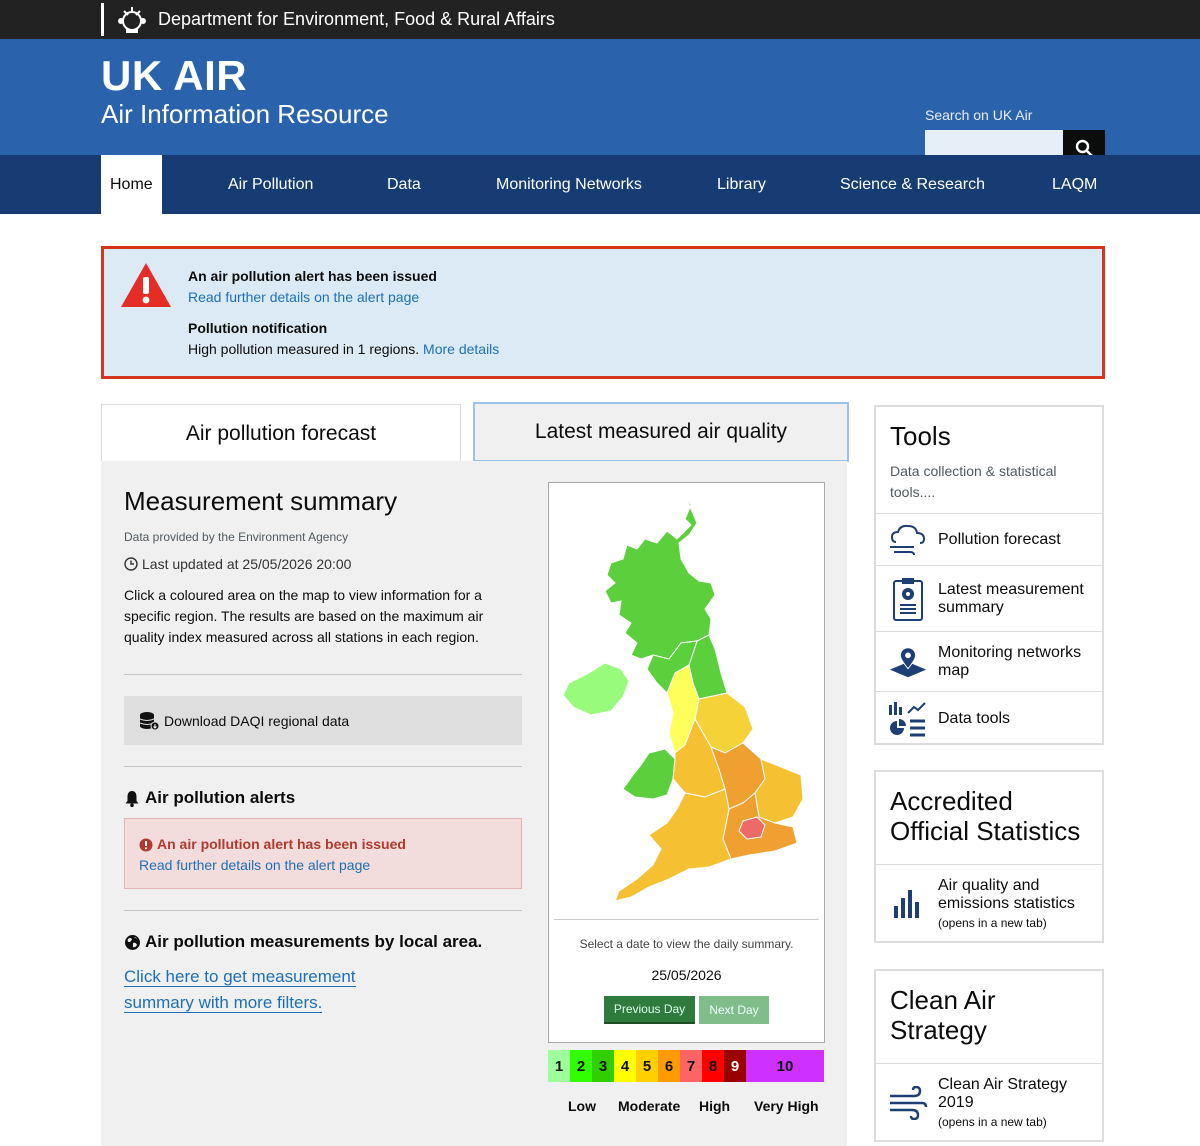 Image resolution: width=1200 pixels, height=1146 pixels. I want to click on database-download-icon, so click(149, 720).